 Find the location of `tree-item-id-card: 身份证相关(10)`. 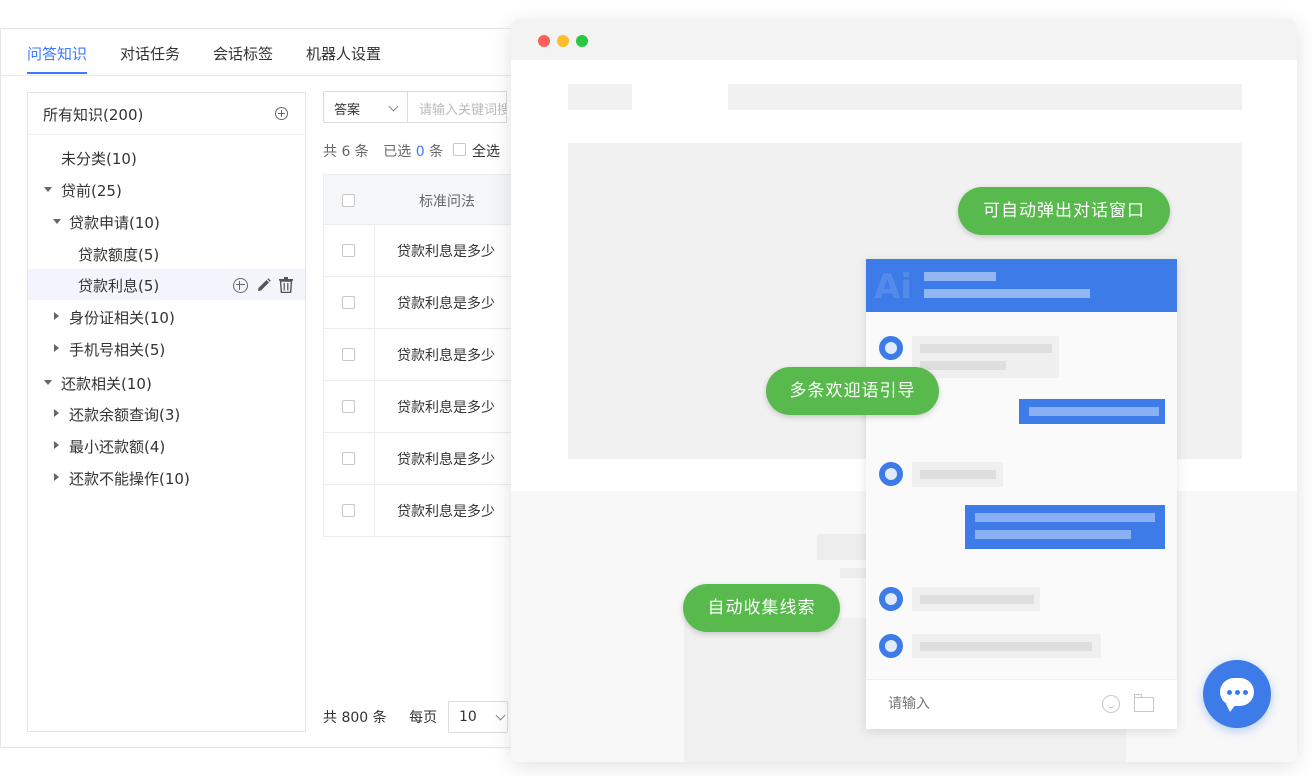

tree-item-id-card: 身份证相关(10) is located at coordinates (166, 316).